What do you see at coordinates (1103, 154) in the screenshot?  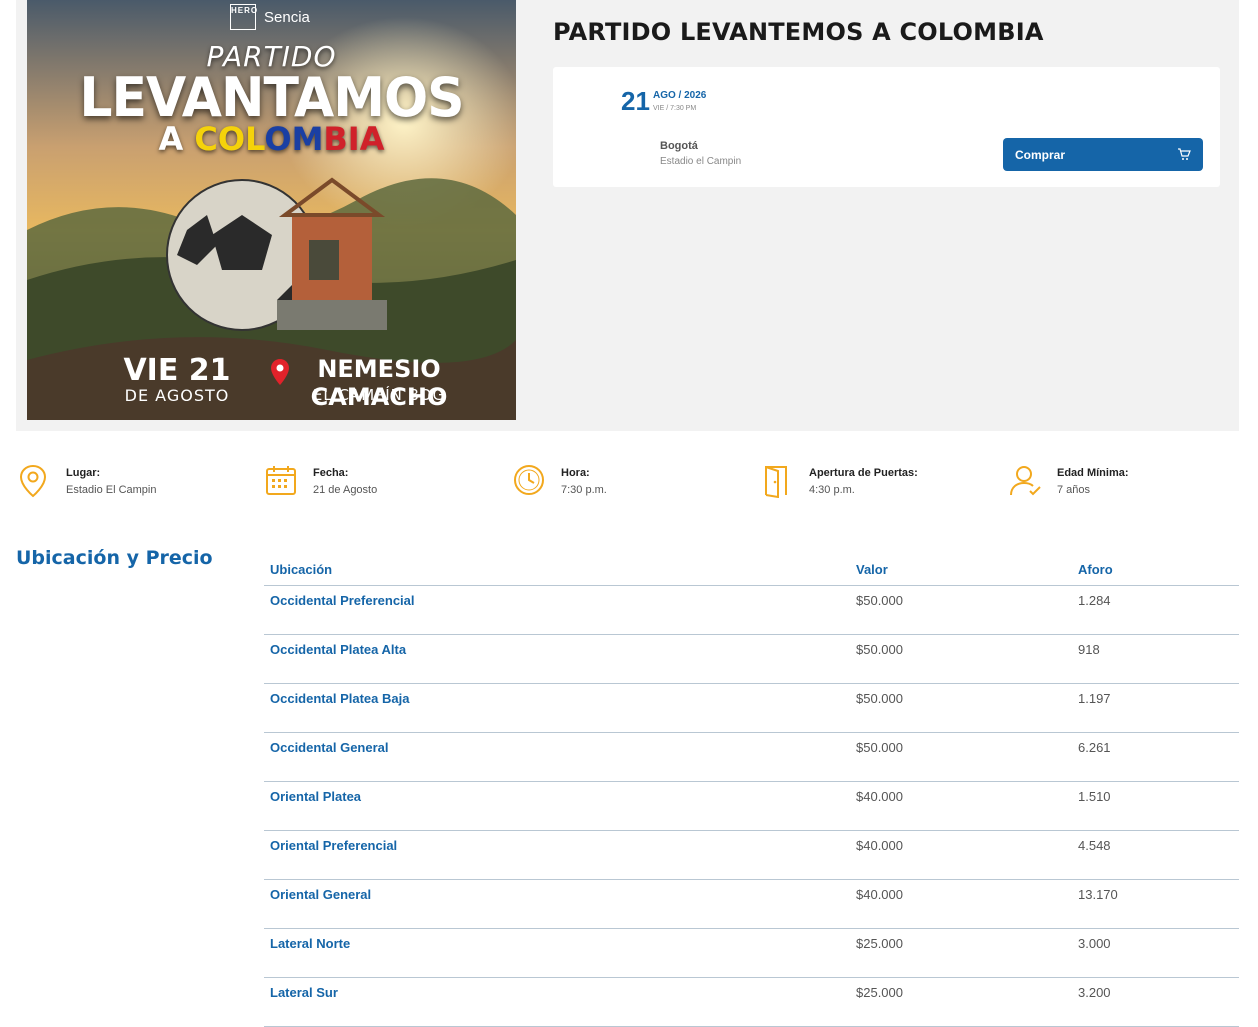 I see `buy-button: Comprar` at bounding box center [1103, 154].